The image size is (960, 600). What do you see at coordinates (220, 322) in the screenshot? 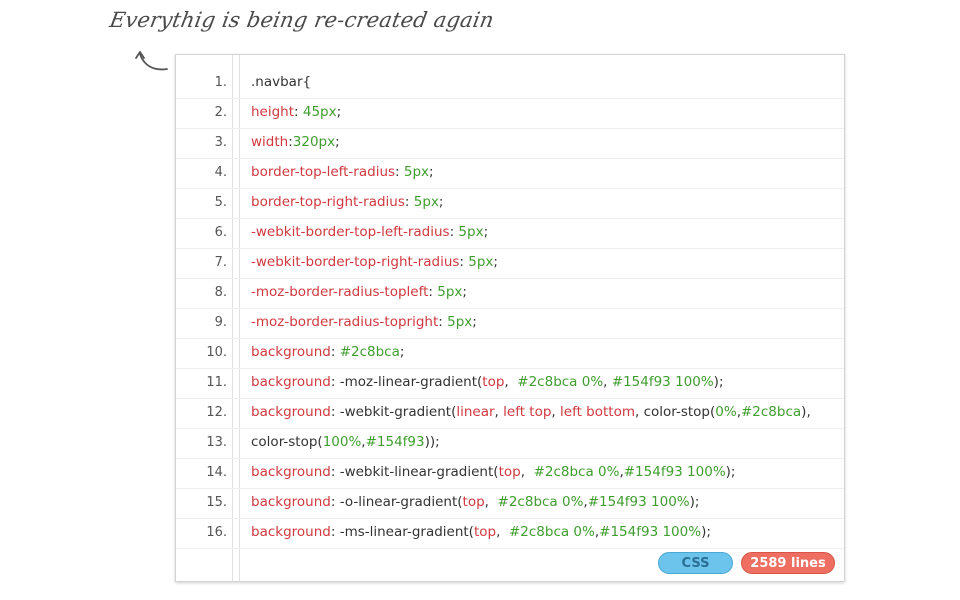
I see `line-number: 9.` at bounding box center [220, 322].